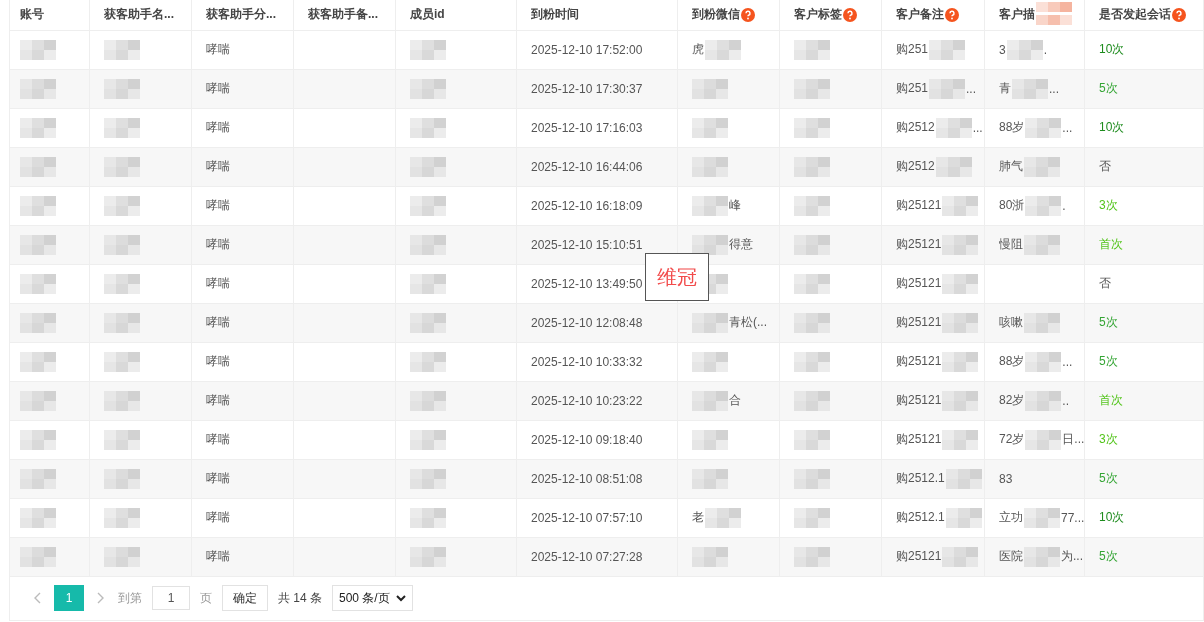 This screenshot has height=622, width=1204. Describe the element at coordinates (587, 244) in the screenshot. I see `table-cell: 2025-12-10 15:10:51` at that location.